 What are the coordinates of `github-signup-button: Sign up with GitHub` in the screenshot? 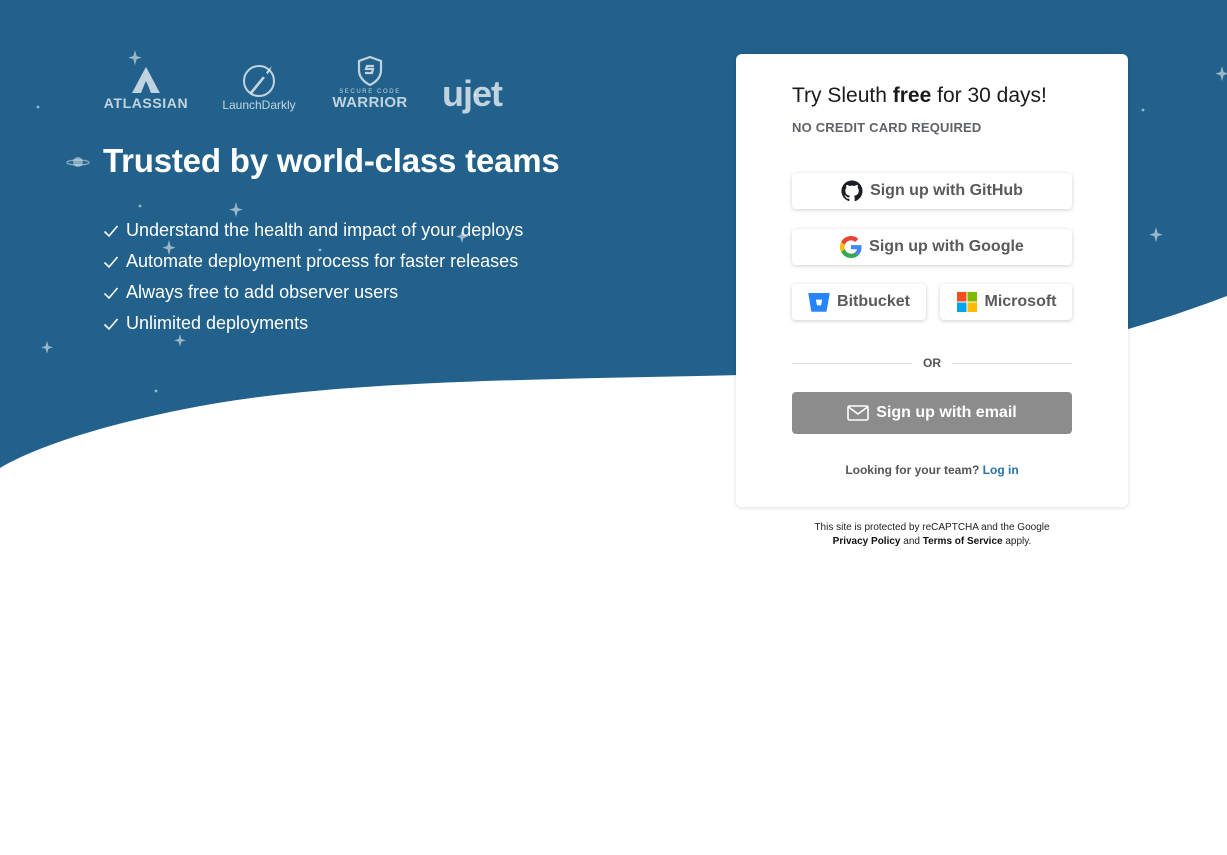 It's located at (932, 191).